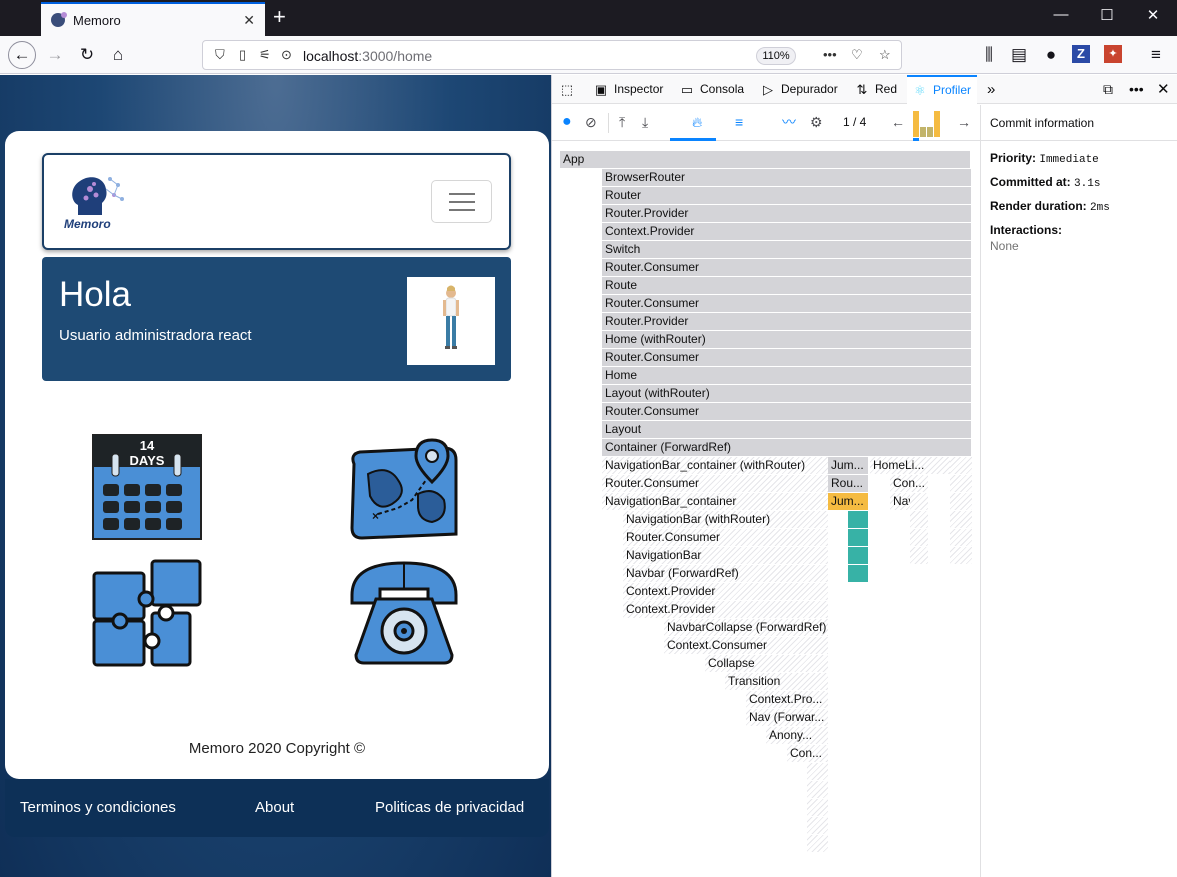 Image resolution: width=1177 pixels, height=877 pixels. I want to click on flame-bar: Switch, so click(786, 249).